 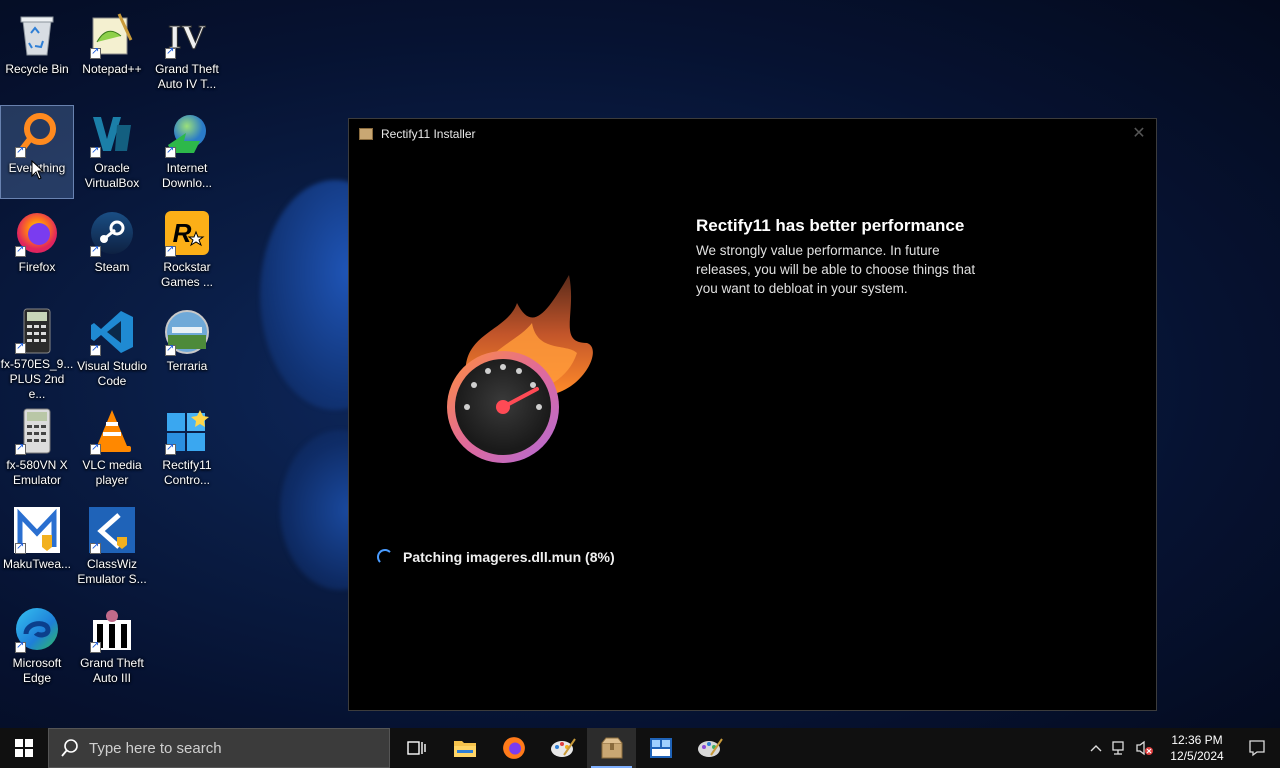 What do you see at coordinates (509, 557) in the screenshot?
I see `progress-text: Patching imageres.dll.mun (8%)` at bounding box center [509, 557].